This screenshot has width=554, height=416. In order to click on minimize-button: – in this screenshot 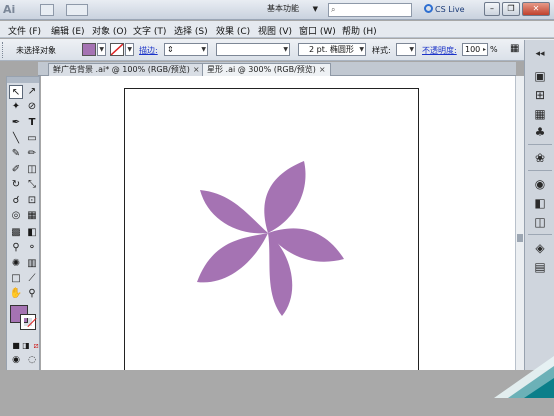, I will do `click(492, 9)`.